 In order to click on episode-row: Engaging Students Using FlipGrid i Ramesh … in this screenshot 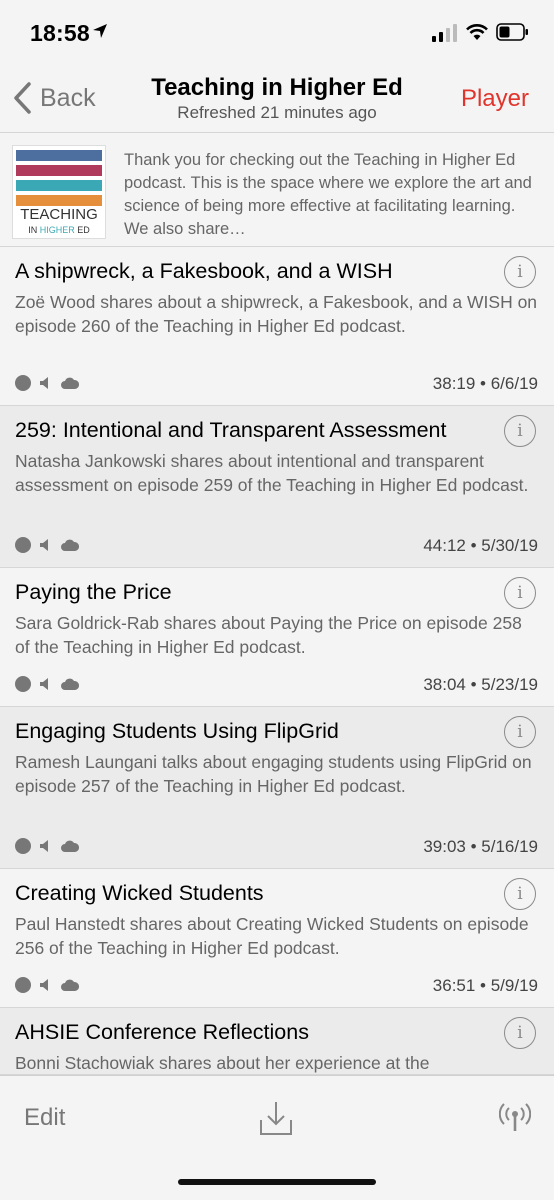, I will do `click(277, 788)`.